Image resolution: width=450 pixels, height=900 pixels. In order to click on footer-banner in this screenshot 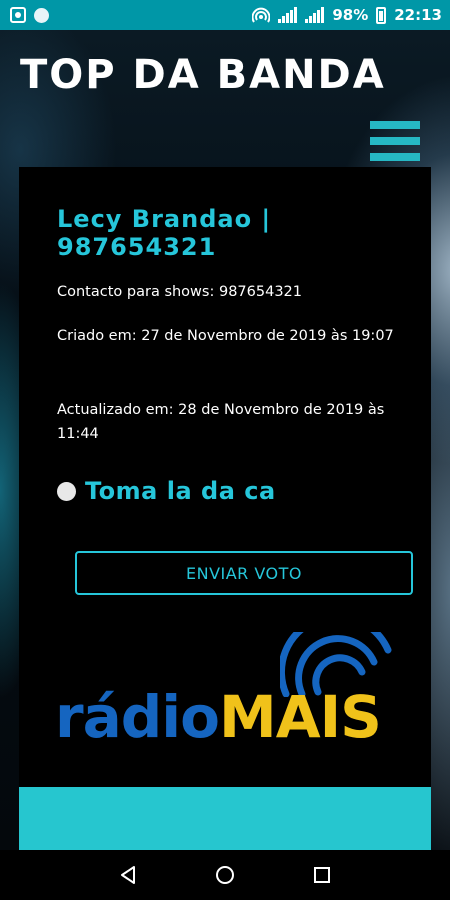, I will do `click(225, 818)`.